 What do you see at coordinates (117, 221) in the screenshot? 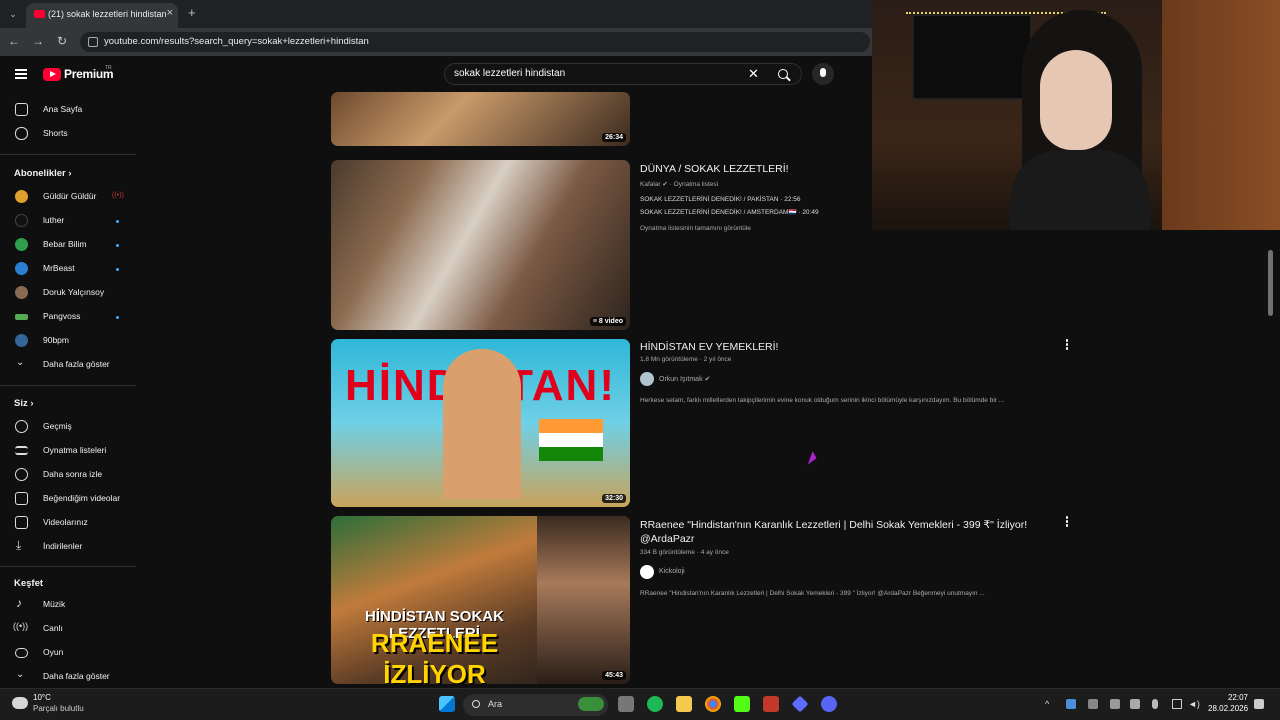
I see `new-content-dot` at bounding box center [117, 221].